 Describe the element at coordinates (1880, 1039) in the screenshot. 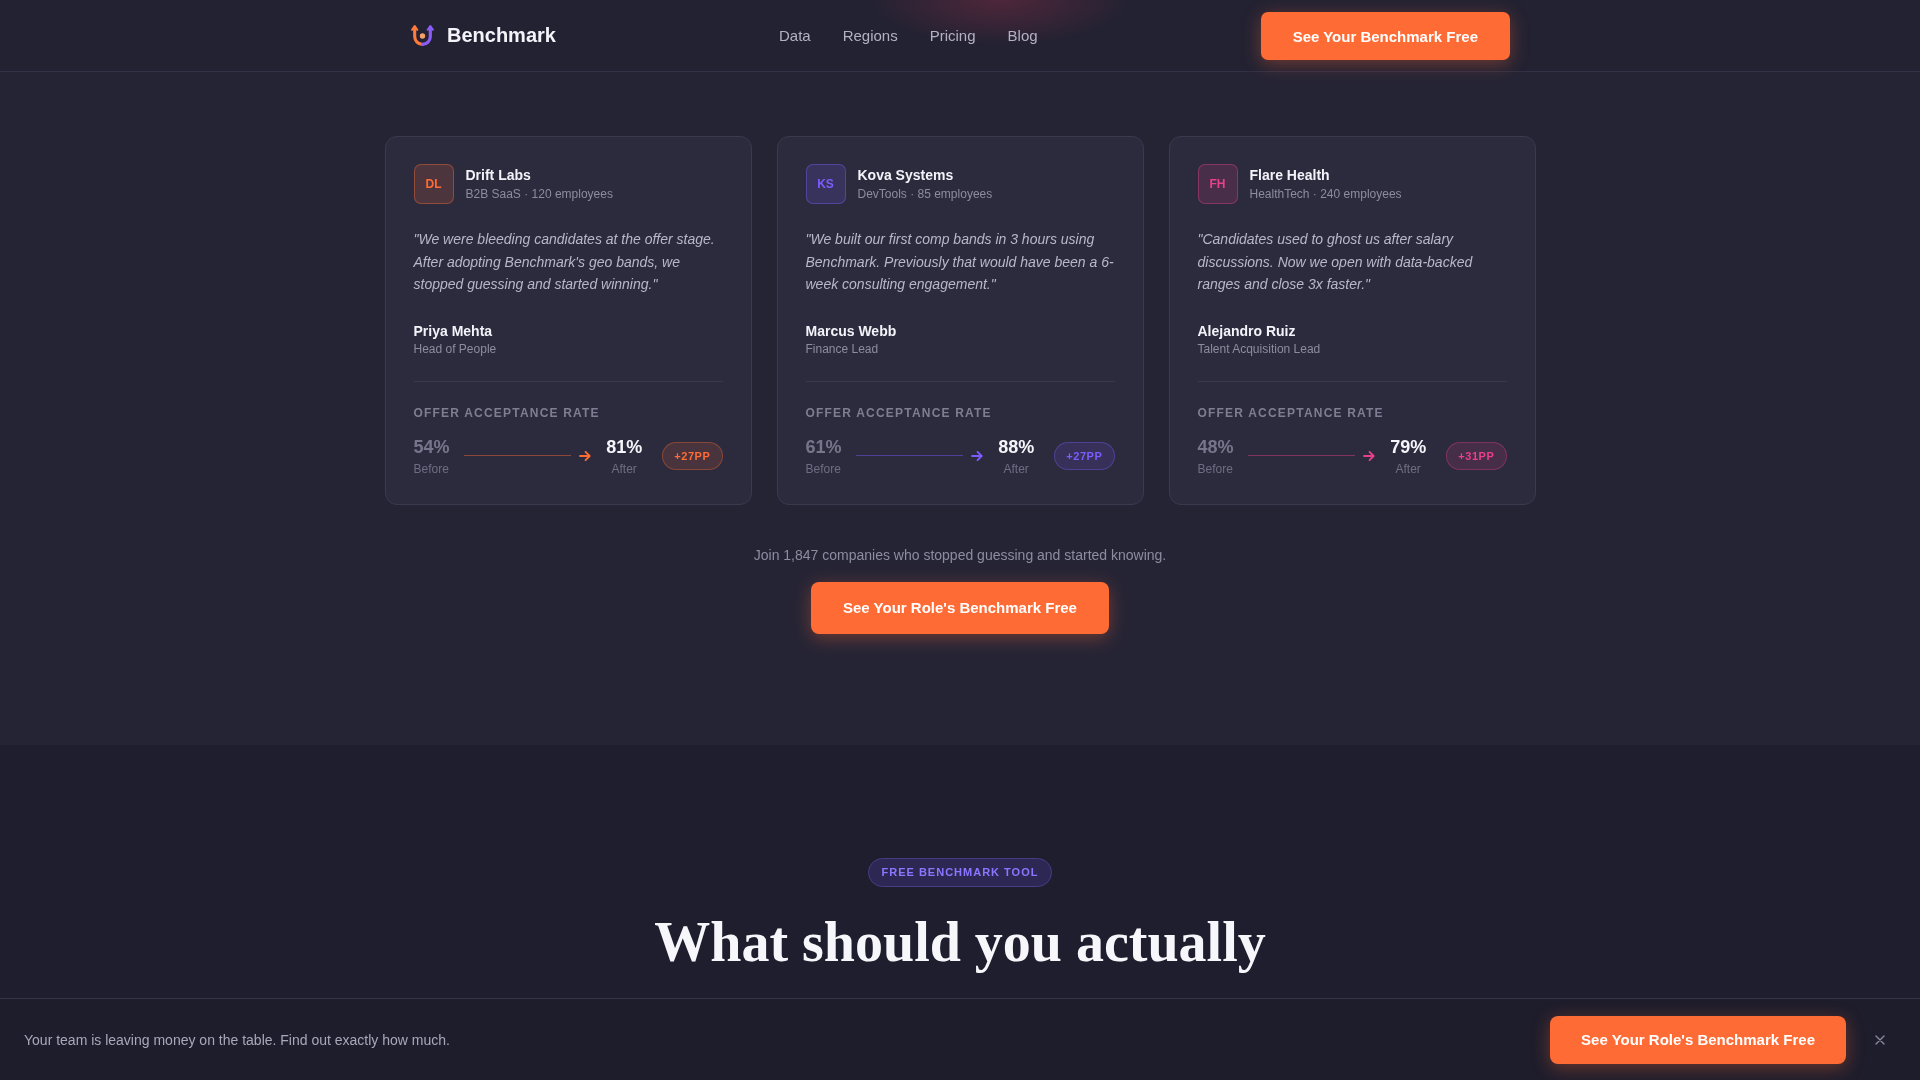

I see `close-icon` at that location.